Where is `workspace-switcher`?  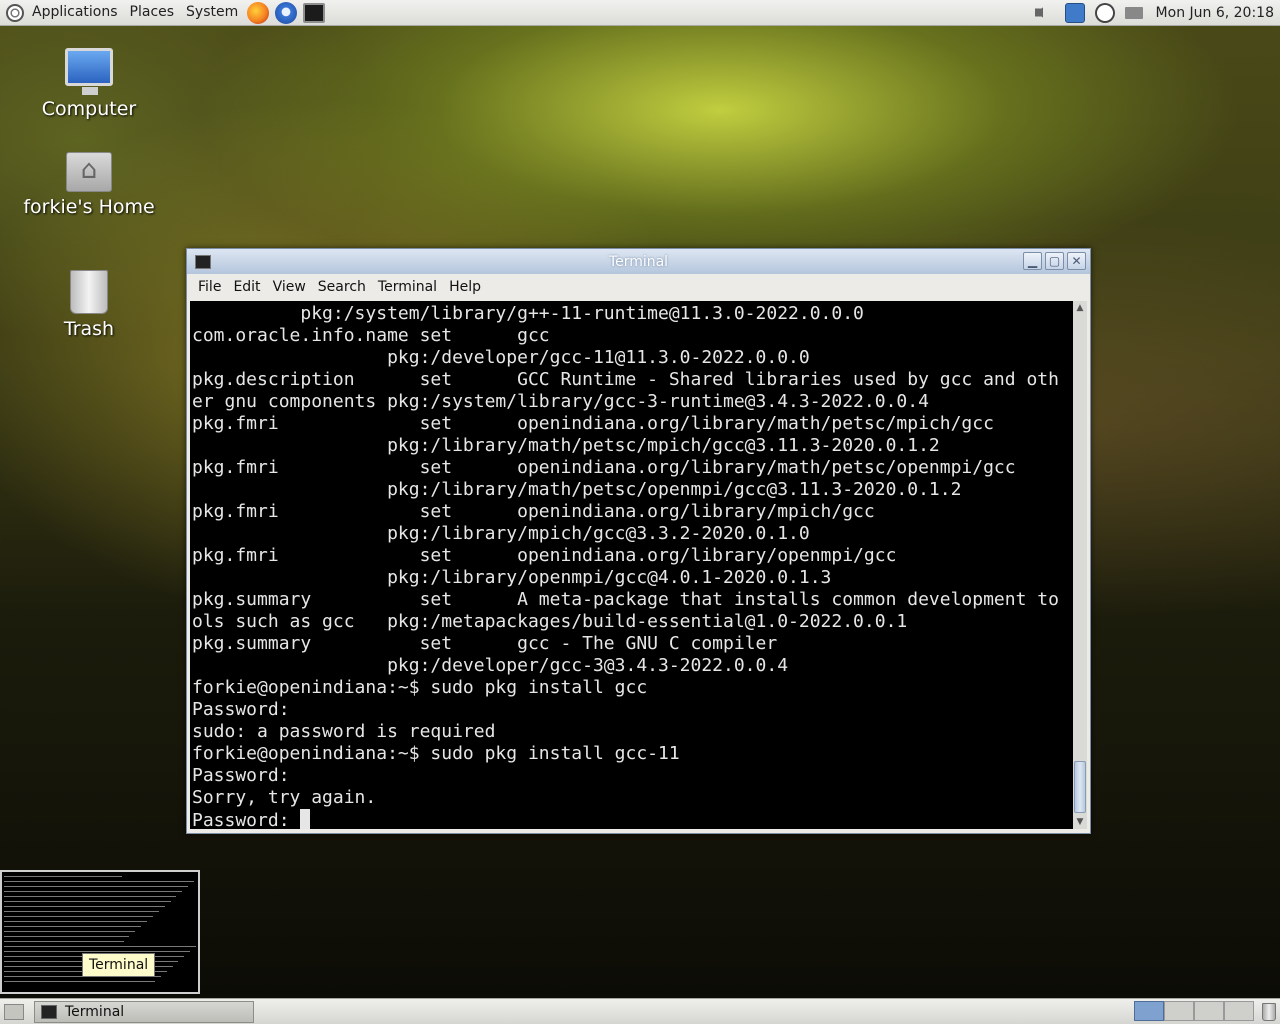
workspace-switcher is located at coordinates (1194, 1011).